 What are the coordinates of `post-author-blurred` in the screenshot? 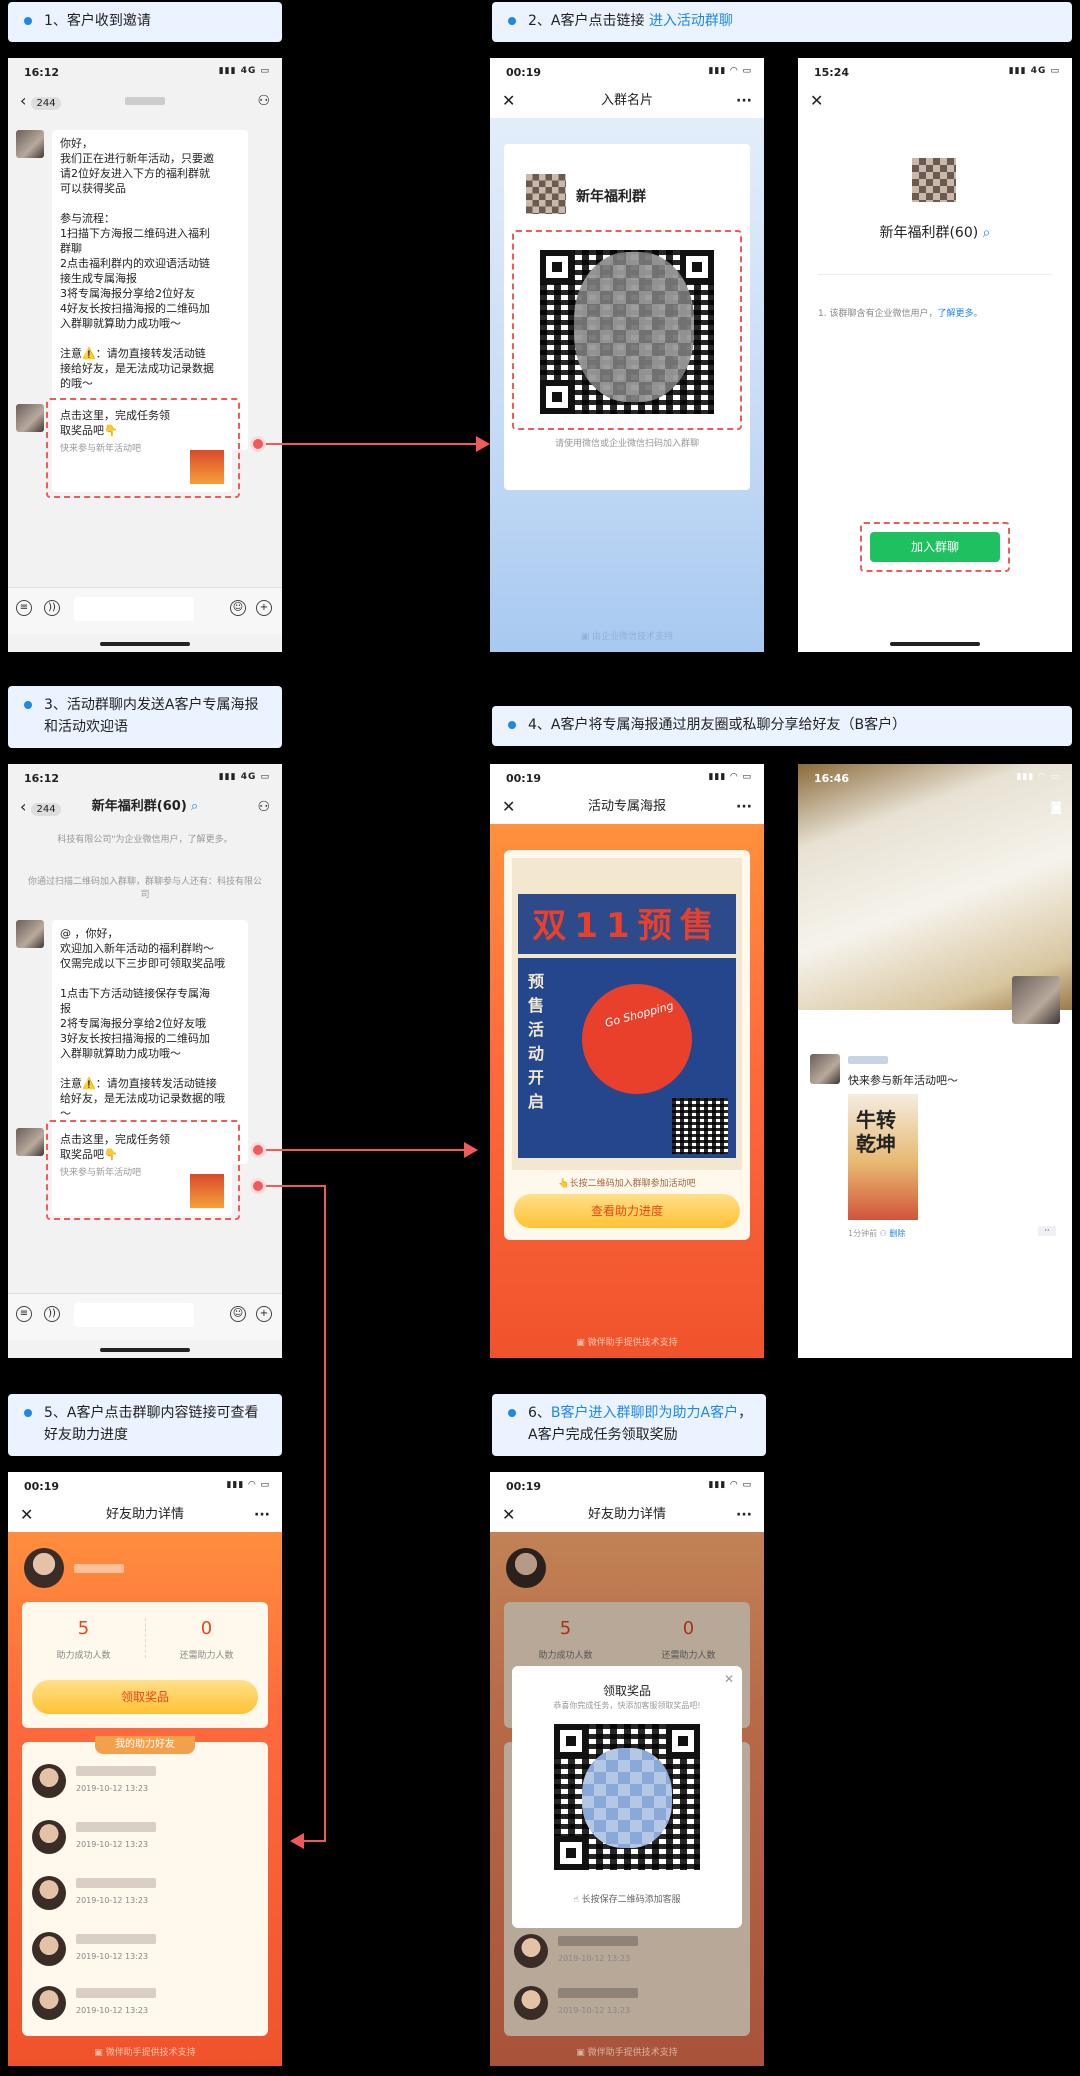 It's located at (868, 1060).